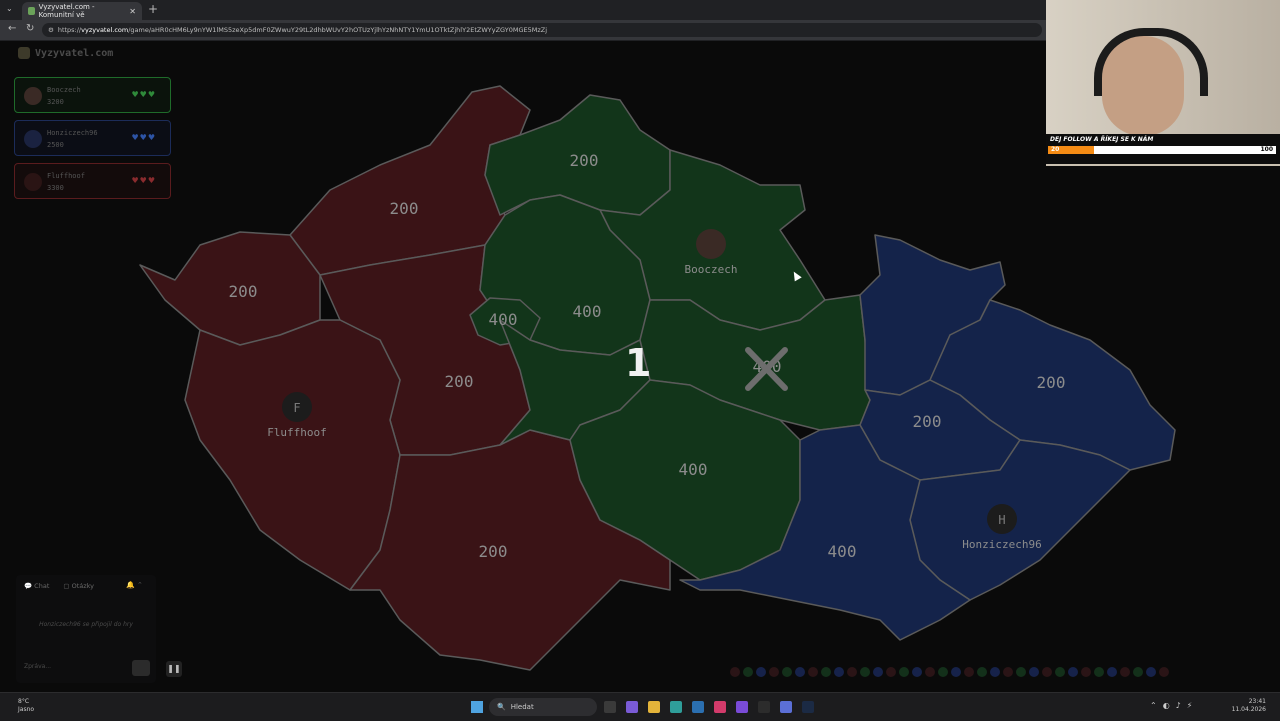  What do you see at coordinates (676, 707) in the screenshot?
I see `edge-icon` at bounding box center [676, 707].